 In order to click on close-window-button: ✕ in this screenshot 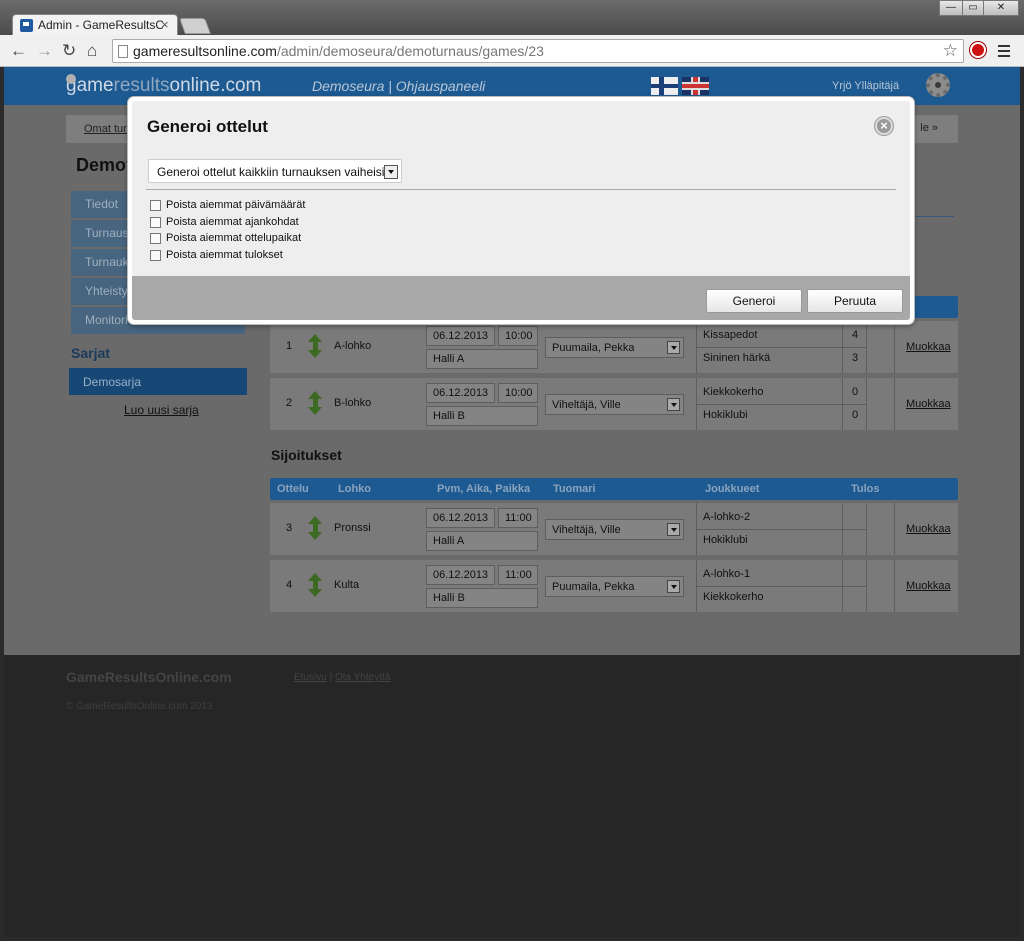, I will do `click(1001, 8)`.